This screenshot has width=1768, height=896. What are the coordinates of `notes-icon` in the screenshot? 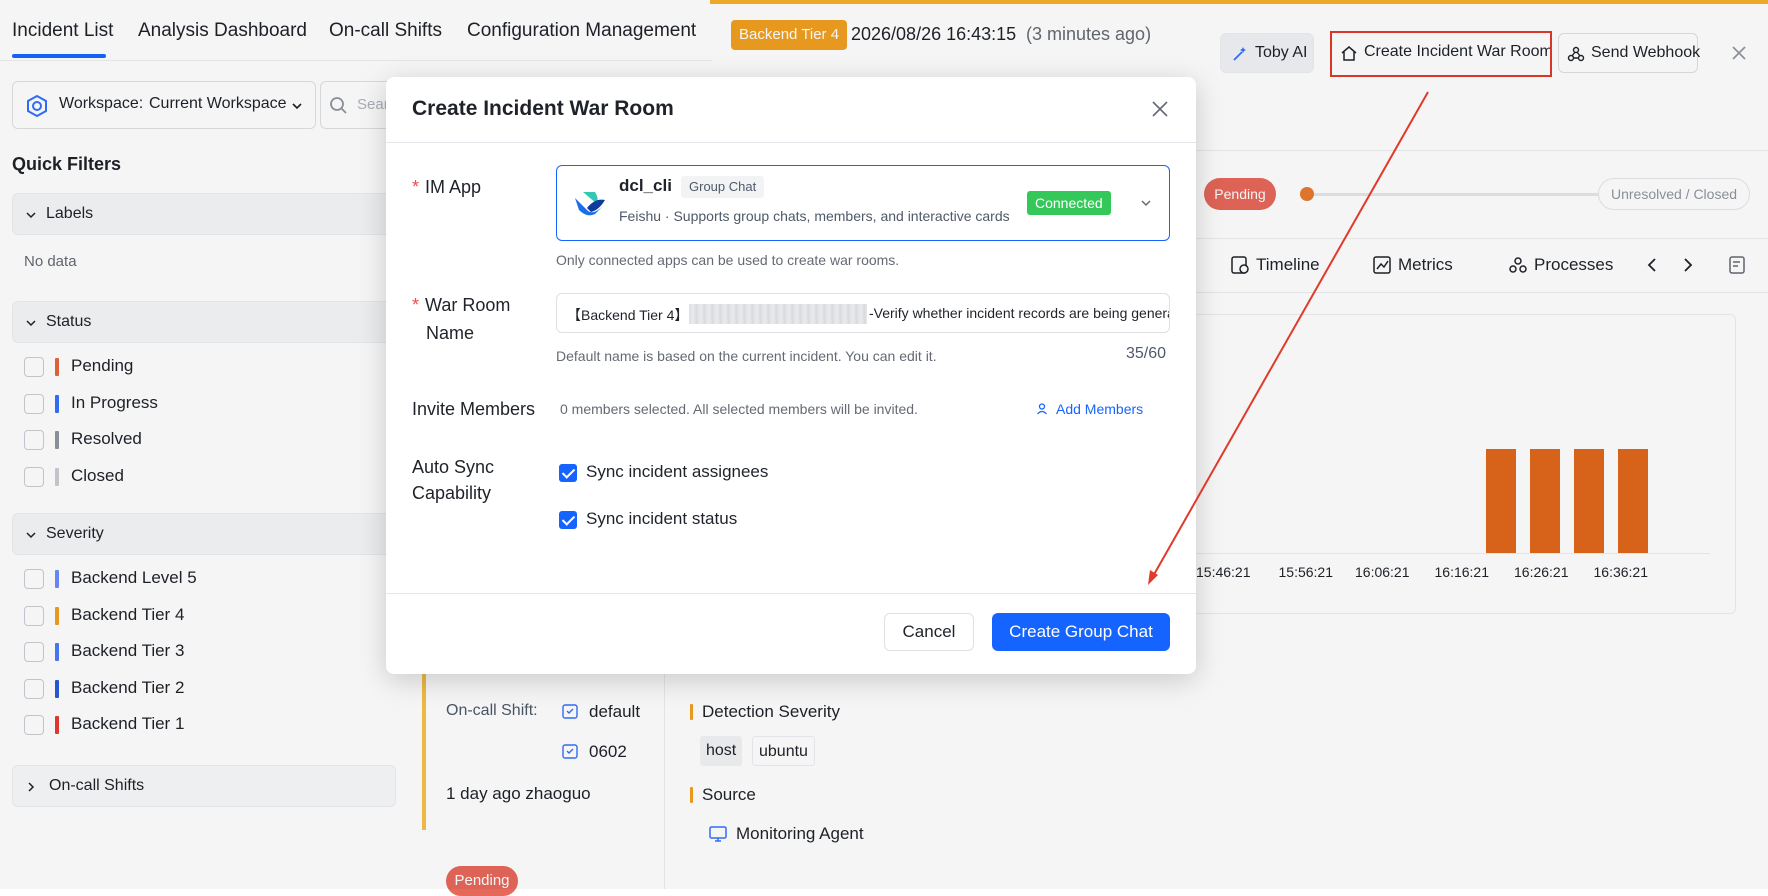 It's located at (1738, 265).